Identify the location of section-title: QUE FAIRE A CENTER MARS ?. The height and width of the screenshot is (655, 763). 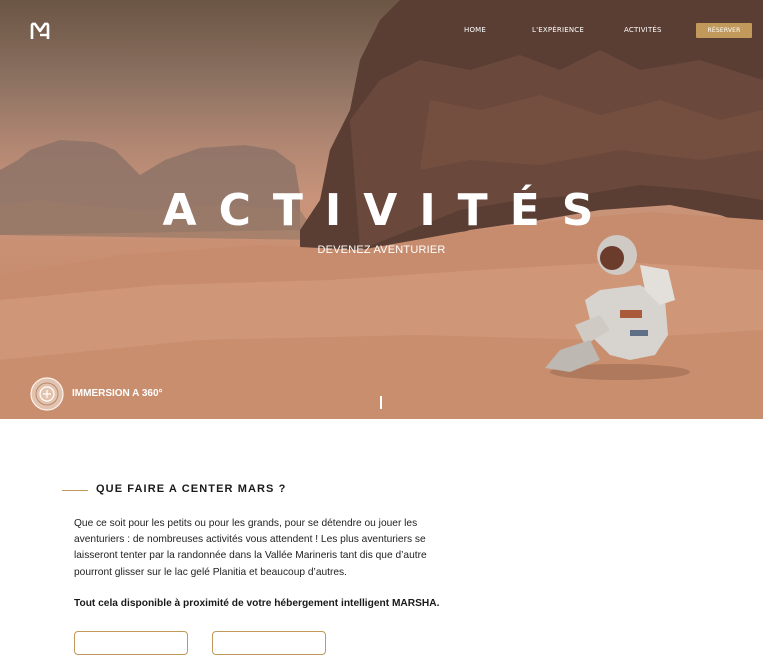
(191, 489).